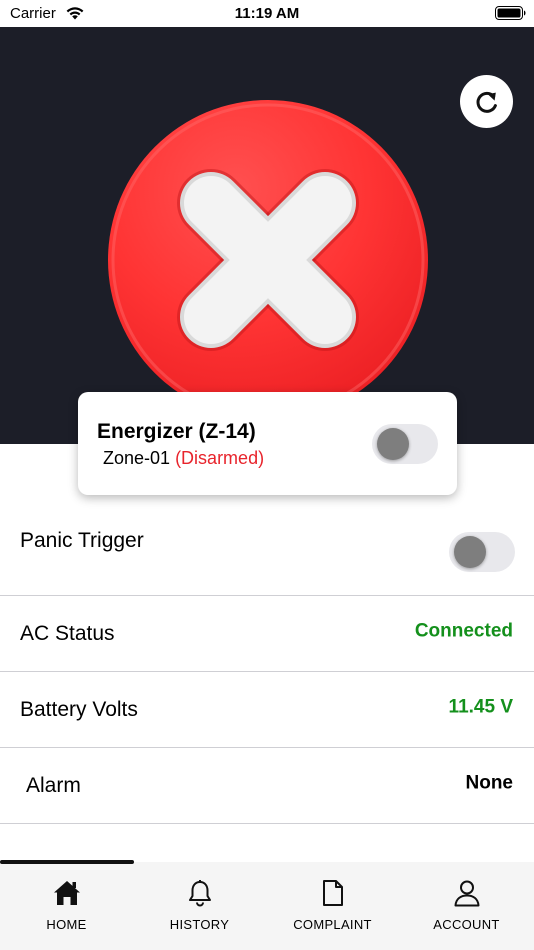  I want to click on status-time: 11:19 AM, so click(267, 13).